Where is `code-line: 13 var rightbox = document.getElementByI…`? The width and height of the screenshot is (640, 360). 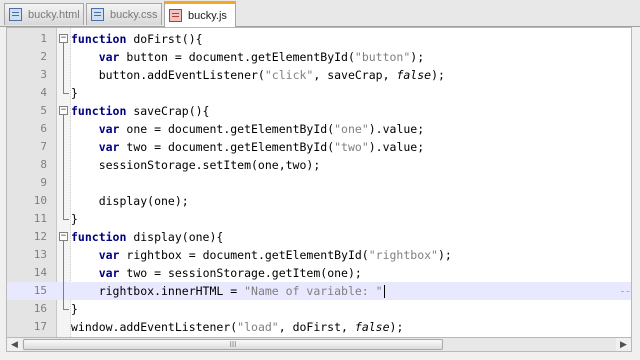 code-line: 13 var rightbox = document.getElementByI… is located at coordinates (319, 255).